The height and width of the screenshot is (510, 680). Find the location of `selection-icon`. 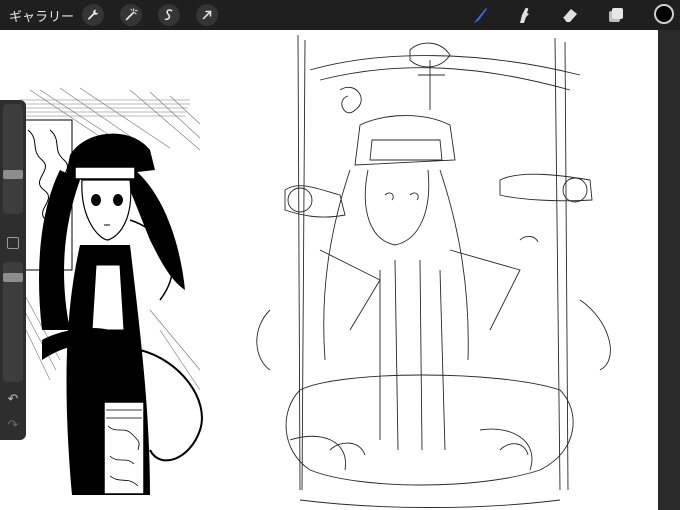

selection-icon is located at coordinates (169, 15).